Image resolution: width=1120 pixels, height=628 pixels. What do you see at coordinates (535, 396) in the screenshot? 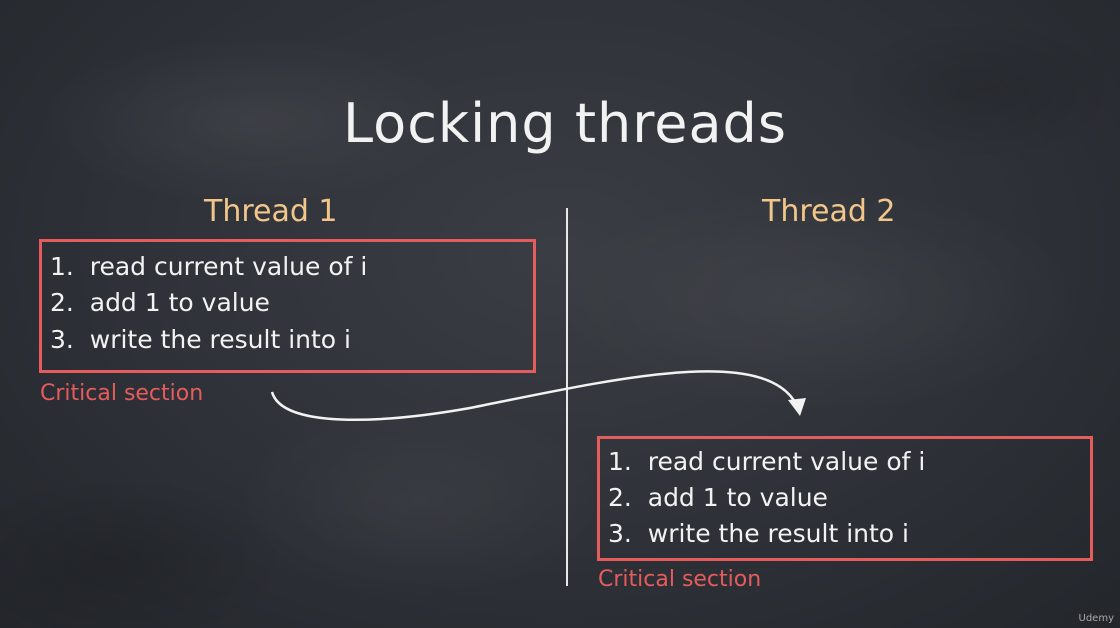
I see `arrow-curve` at bounding box center [535, 396].